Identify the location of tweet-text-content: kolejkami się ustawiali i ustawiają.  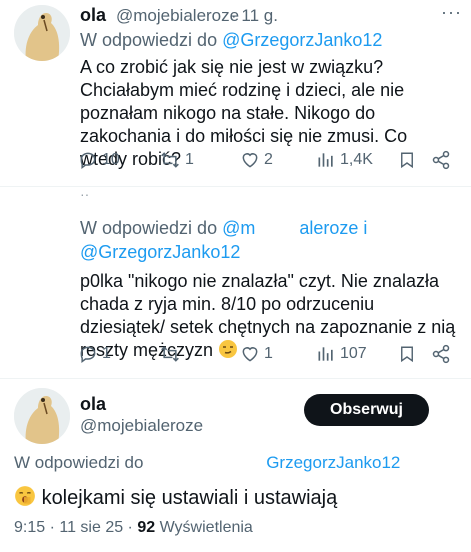
(189, 498).